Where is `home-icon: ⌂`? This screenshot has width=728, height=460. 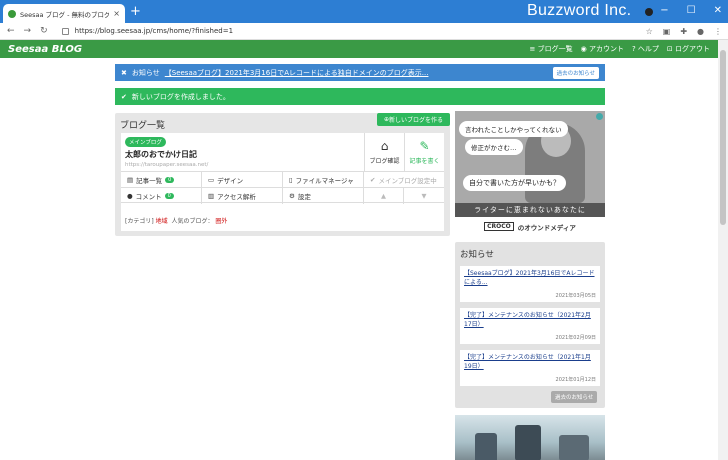 home-icon: ⌂ is located at coordinates (384, 146).